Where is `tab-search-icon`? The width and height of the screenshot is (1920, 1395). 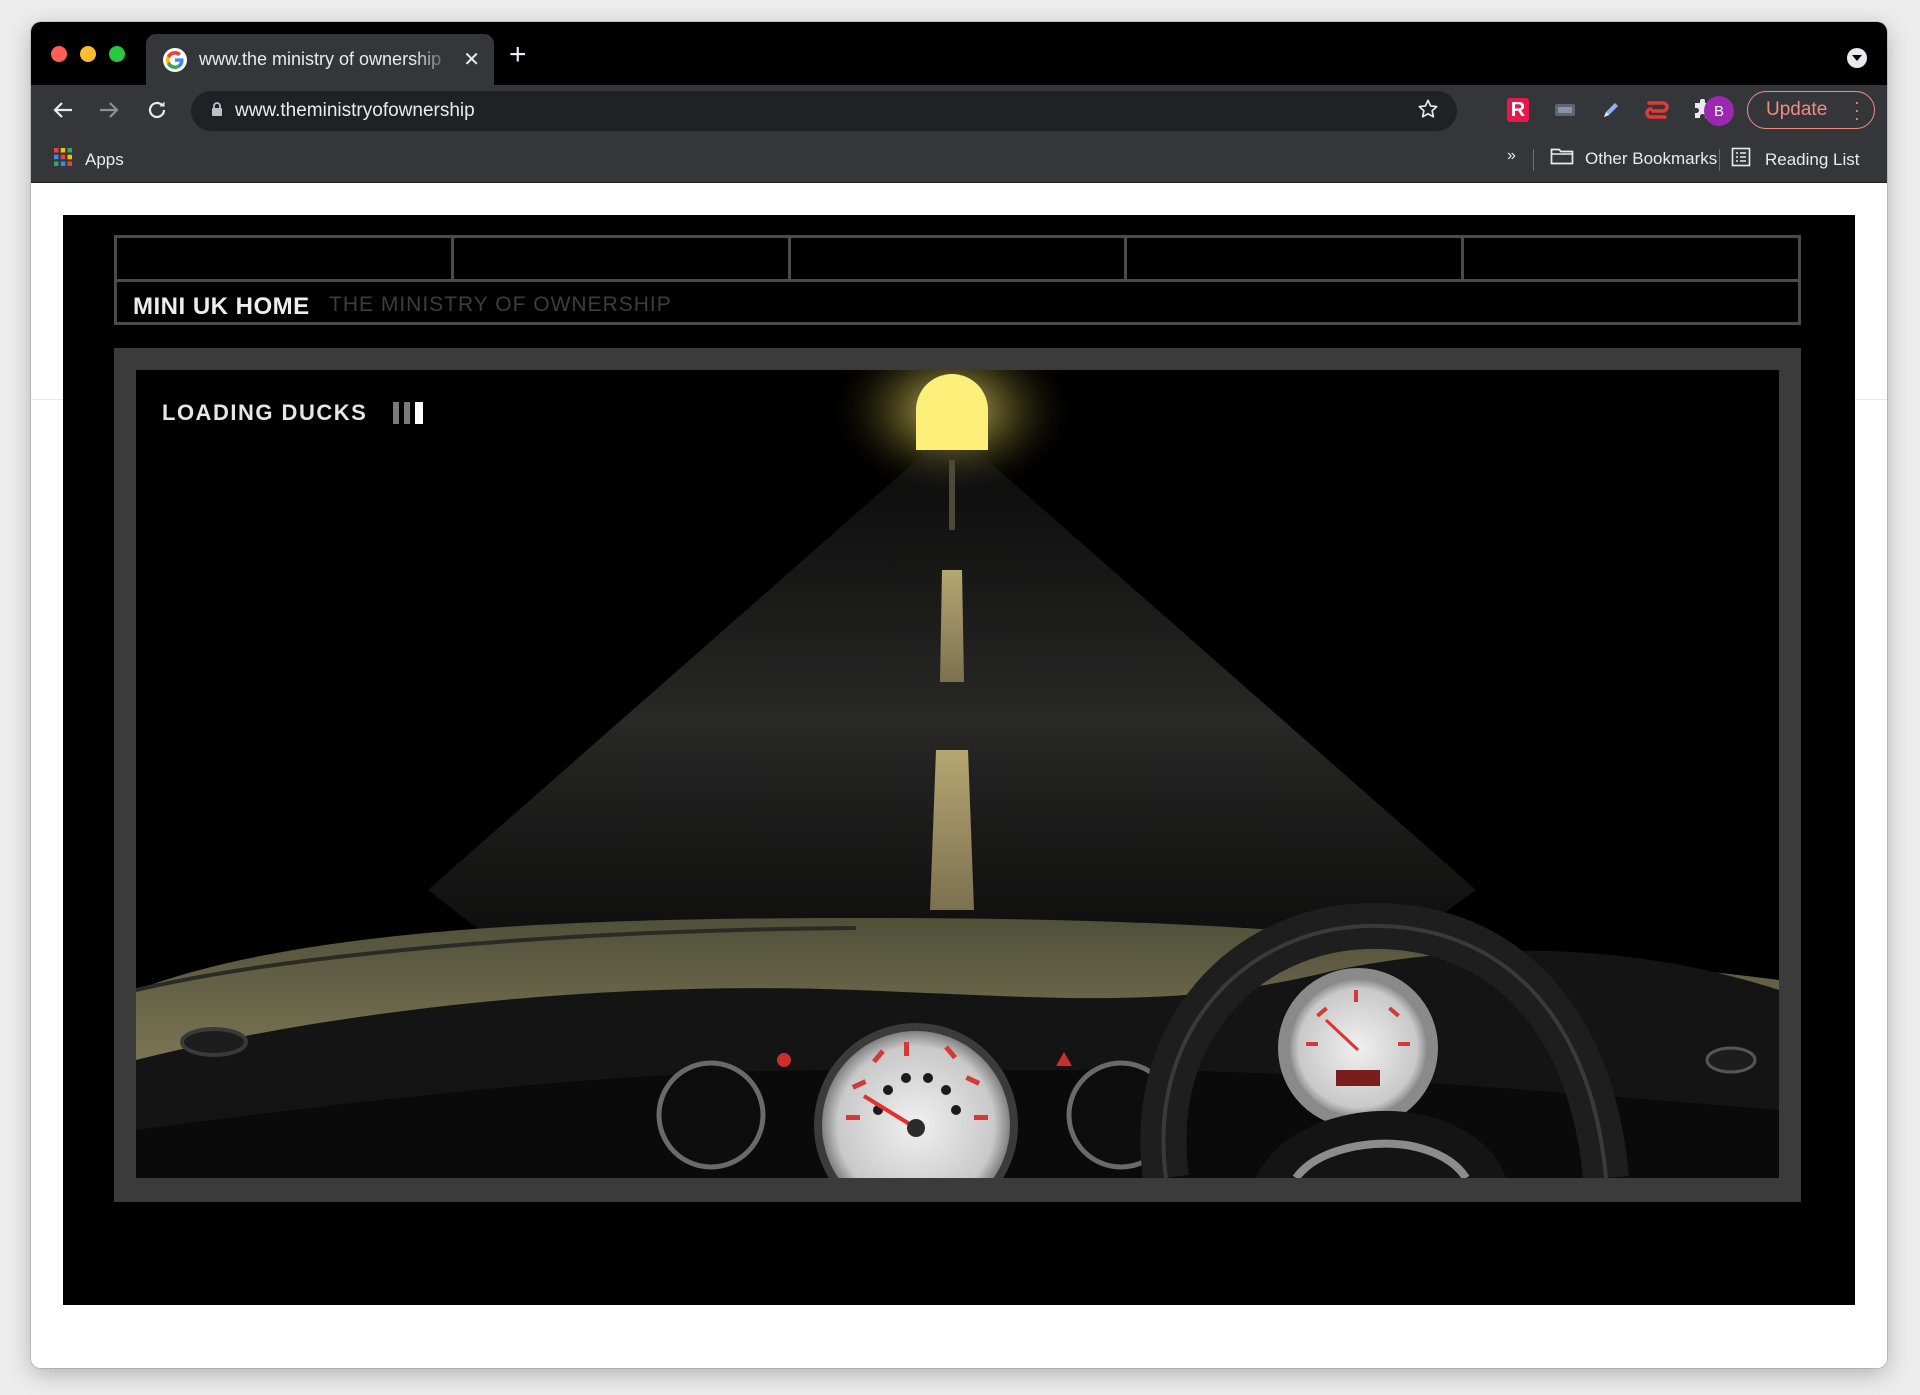
tab-search-icon is located at coordinates (1857, 58).